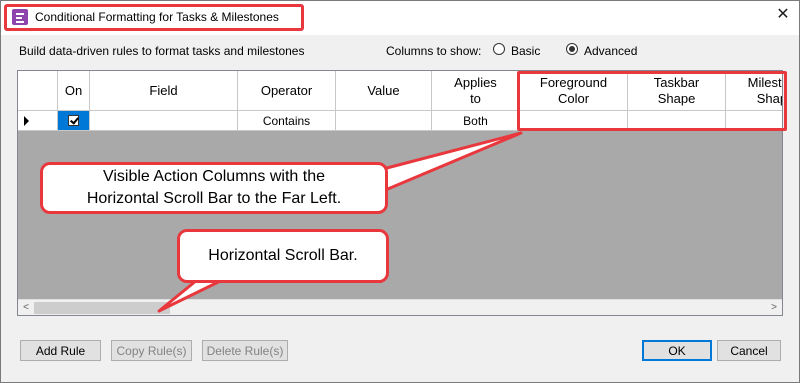  What do you see at coordinates (283, 256) in the screenshot?
I see `scrollbar-callout: Horizontal Scroll Bar.` at bounding box center [283, 256].